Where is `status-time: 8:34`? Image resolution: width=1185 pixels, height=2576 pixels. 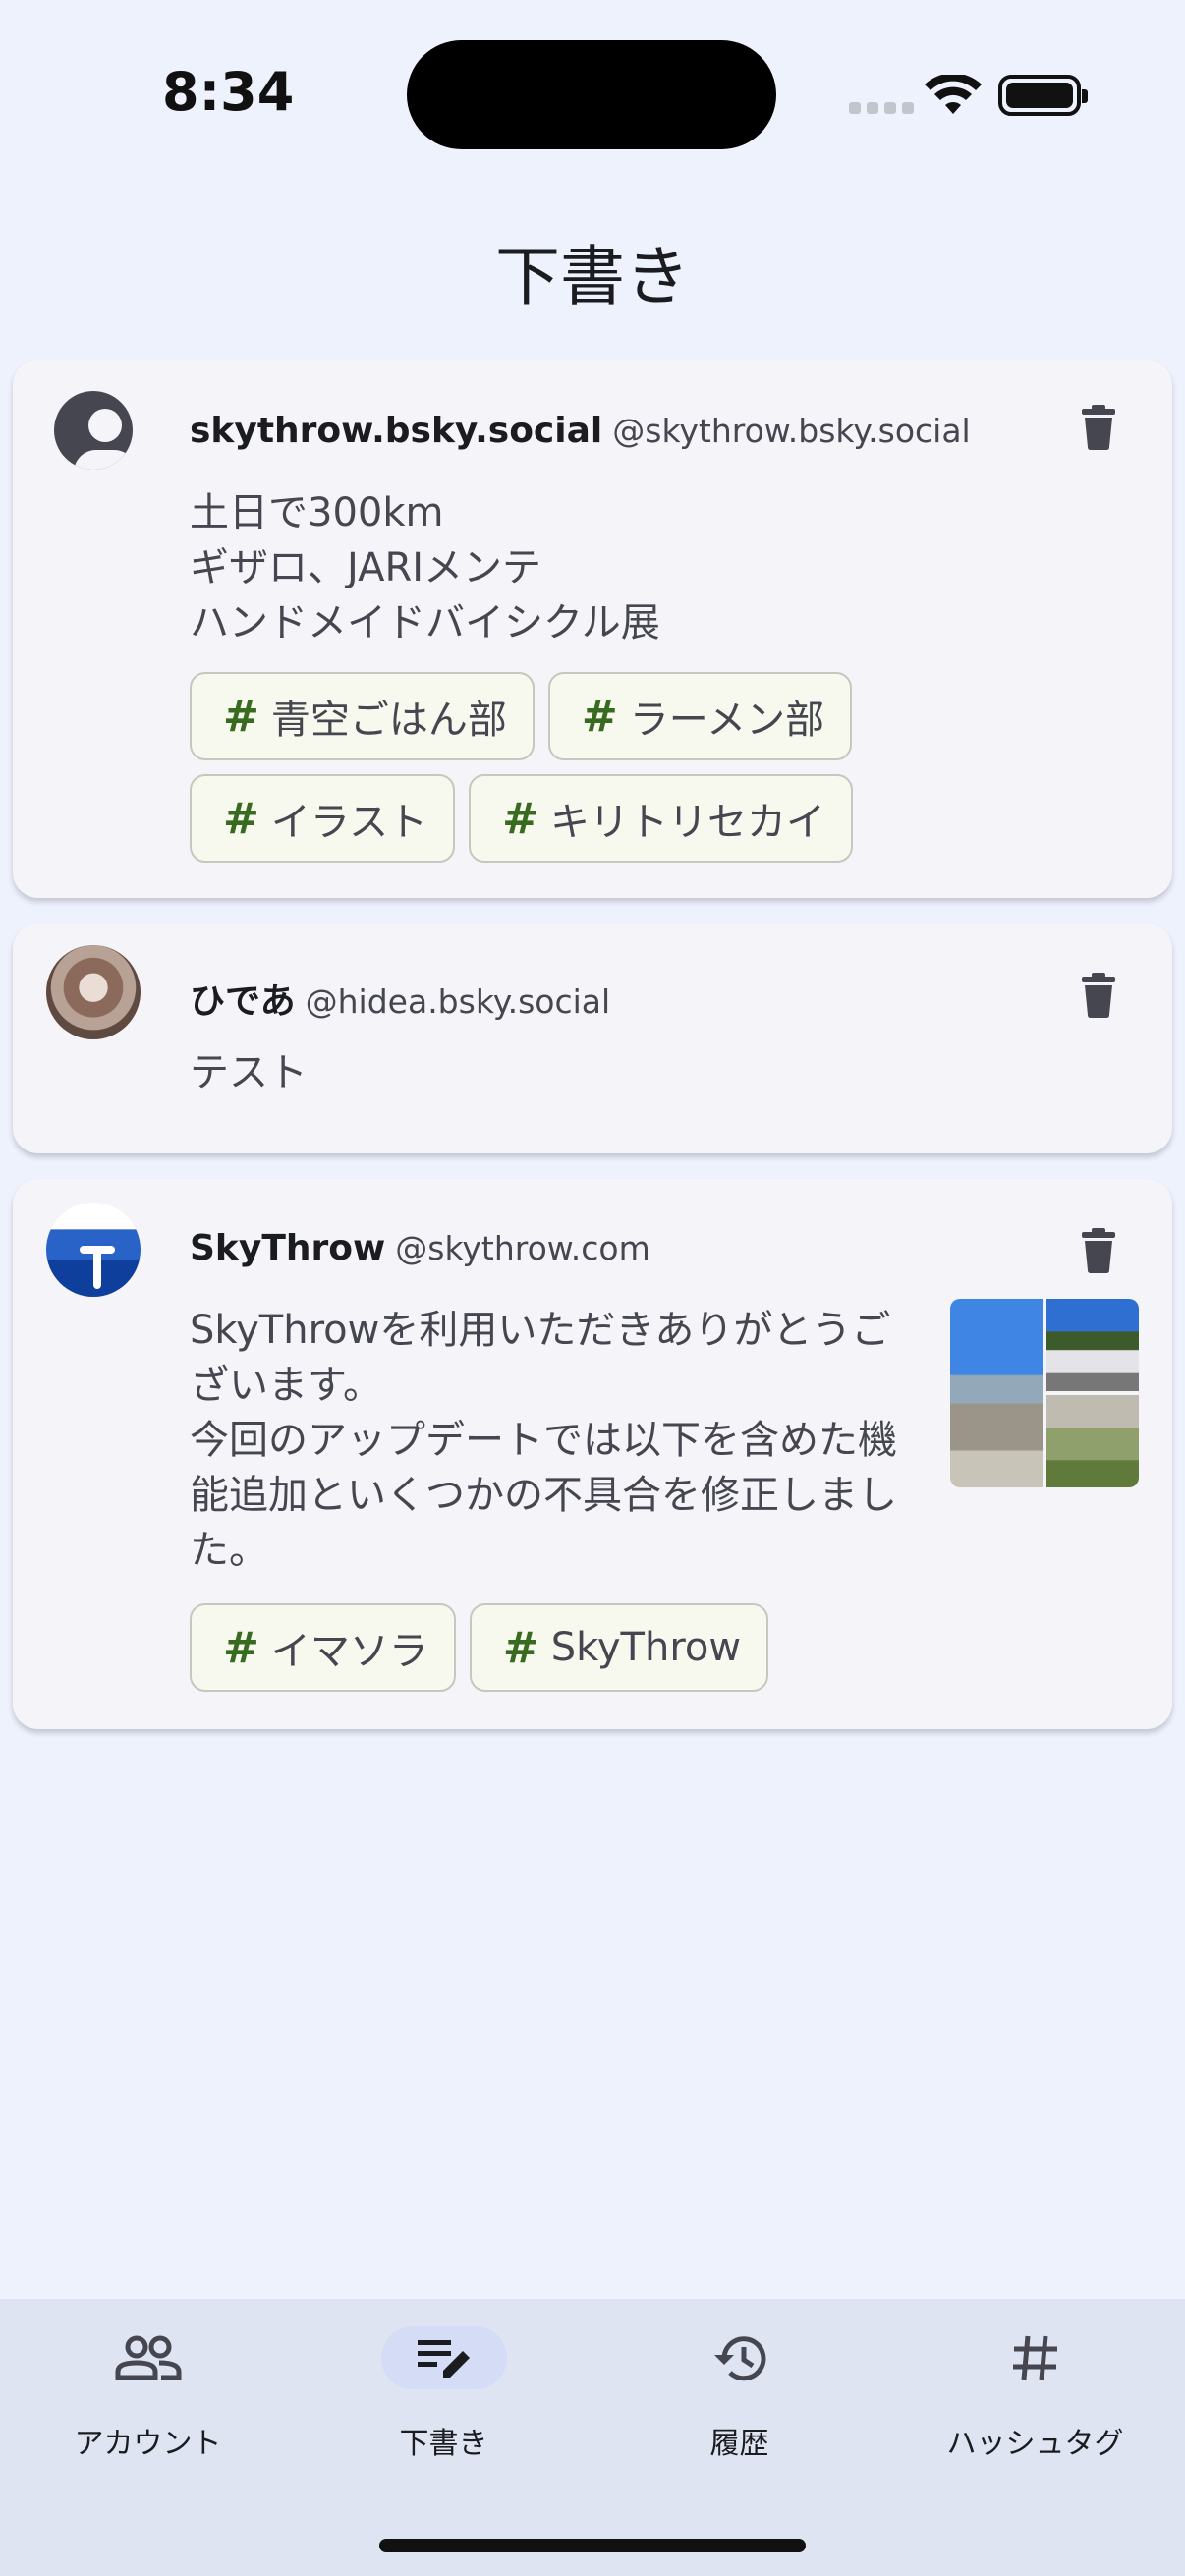
status-time: 8:34 is located at coordinates (229, 92).